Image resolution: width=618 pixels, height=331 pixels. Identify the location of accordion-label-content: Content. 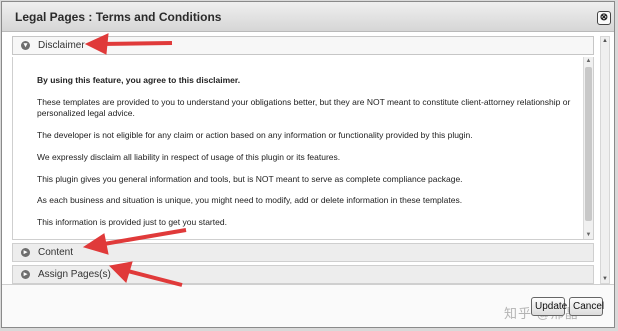
(56, 252).